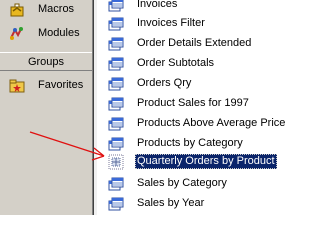 Image resolution: width=320 pixels, height=240 pixels. I want to click on nav-item-macros: Macros, so click(46, 10).